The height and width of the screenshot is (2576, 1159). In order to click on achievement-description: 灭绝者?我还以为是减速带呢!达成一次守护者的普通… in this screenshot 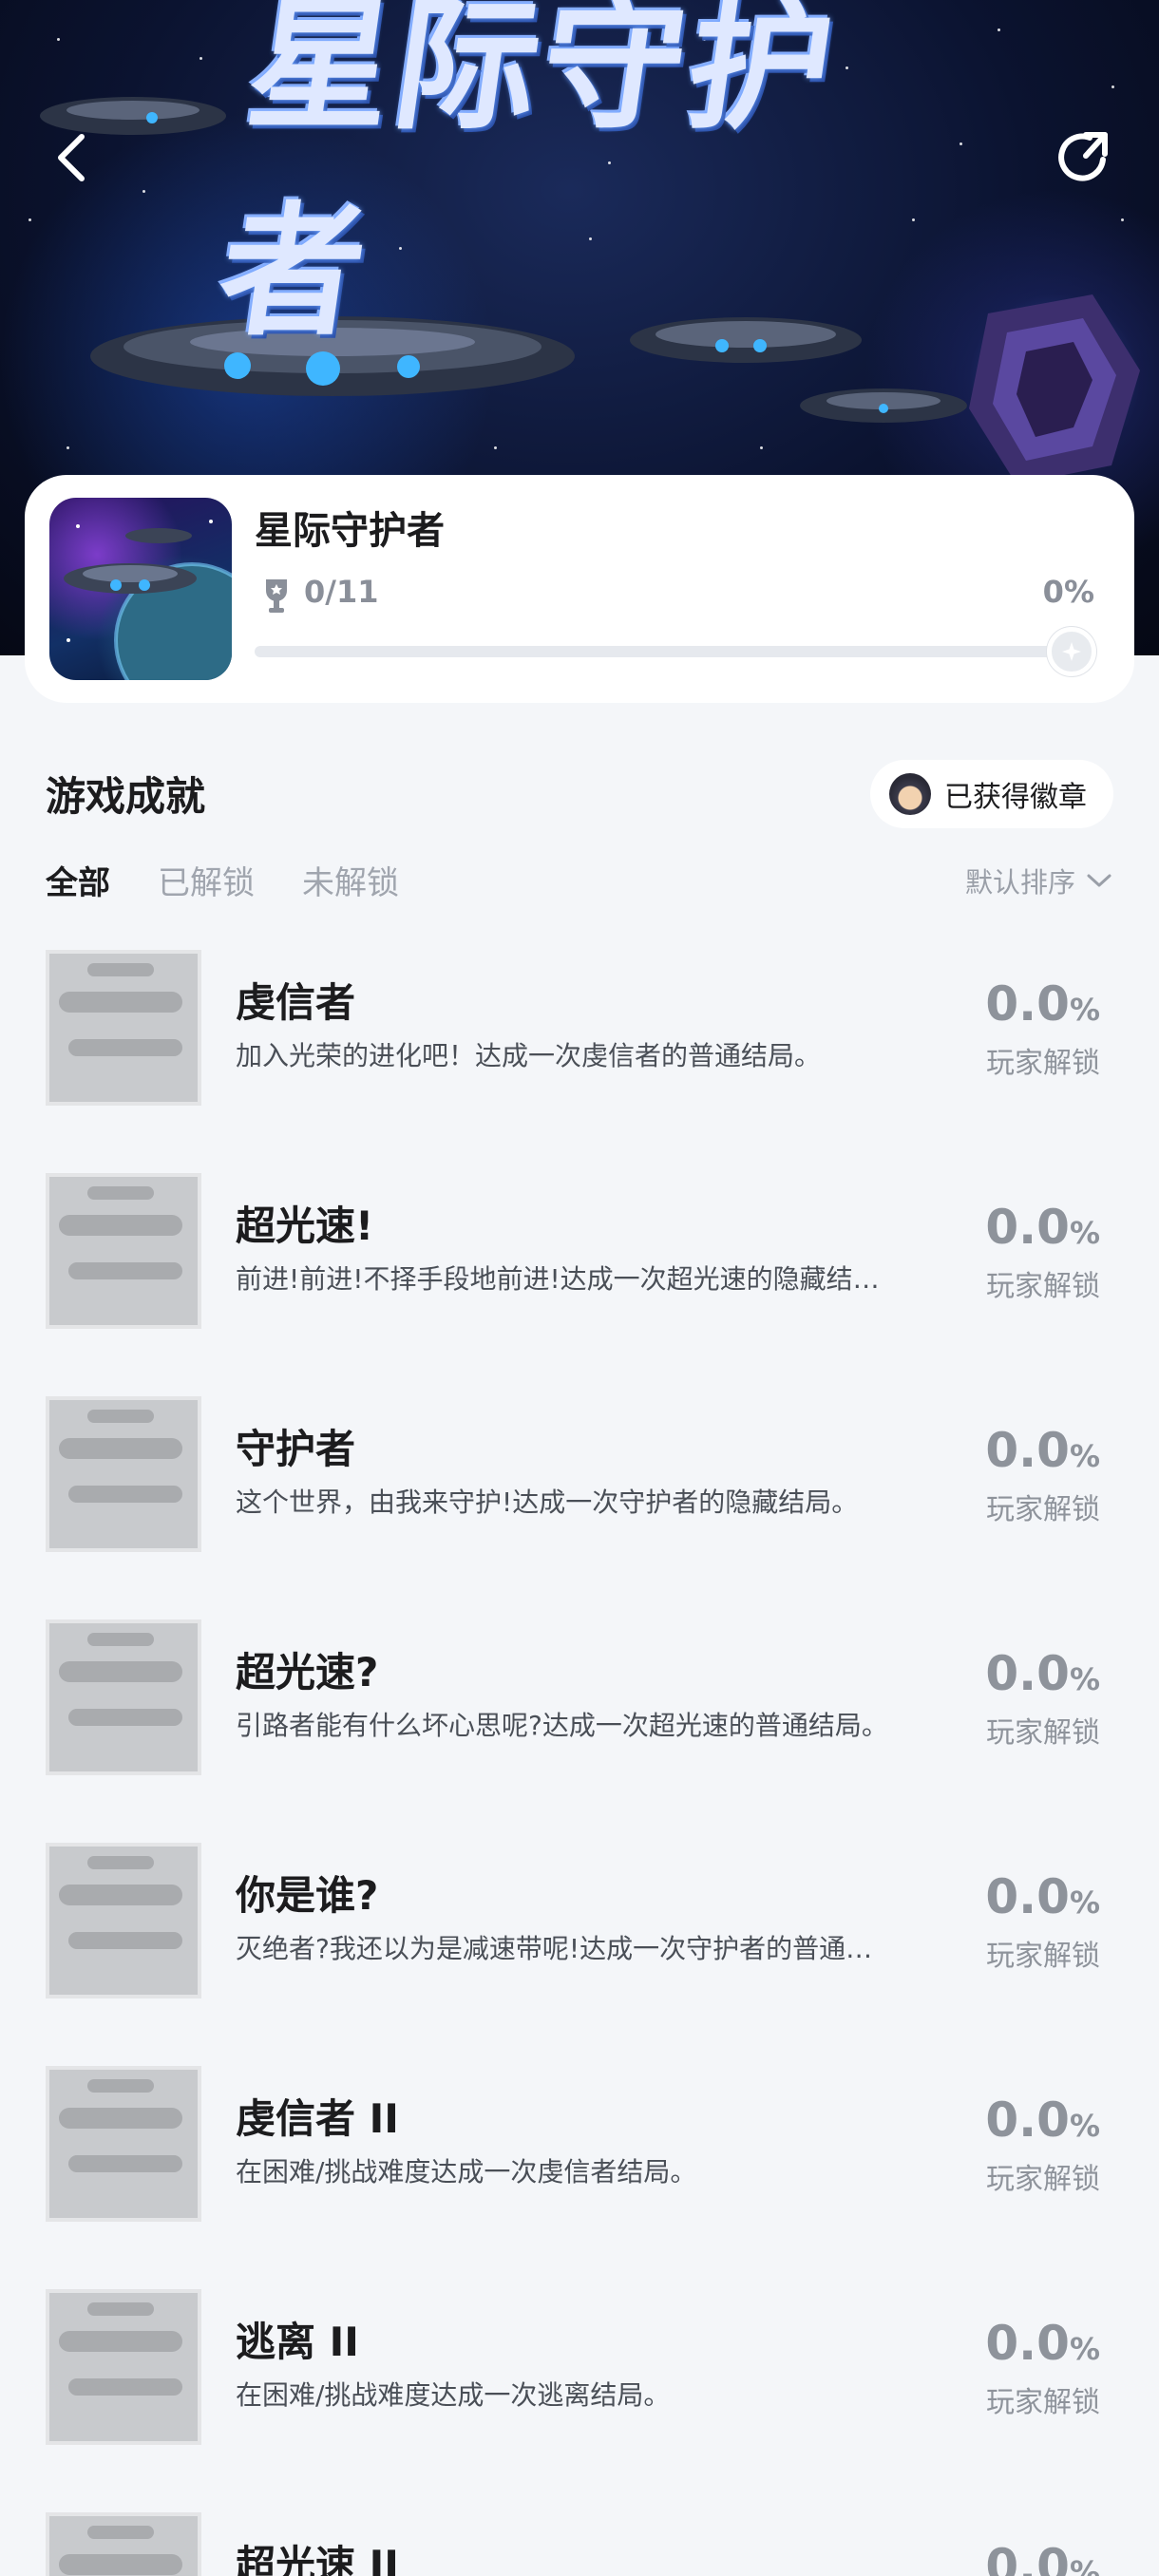, I will do `click(554, 1948)`.